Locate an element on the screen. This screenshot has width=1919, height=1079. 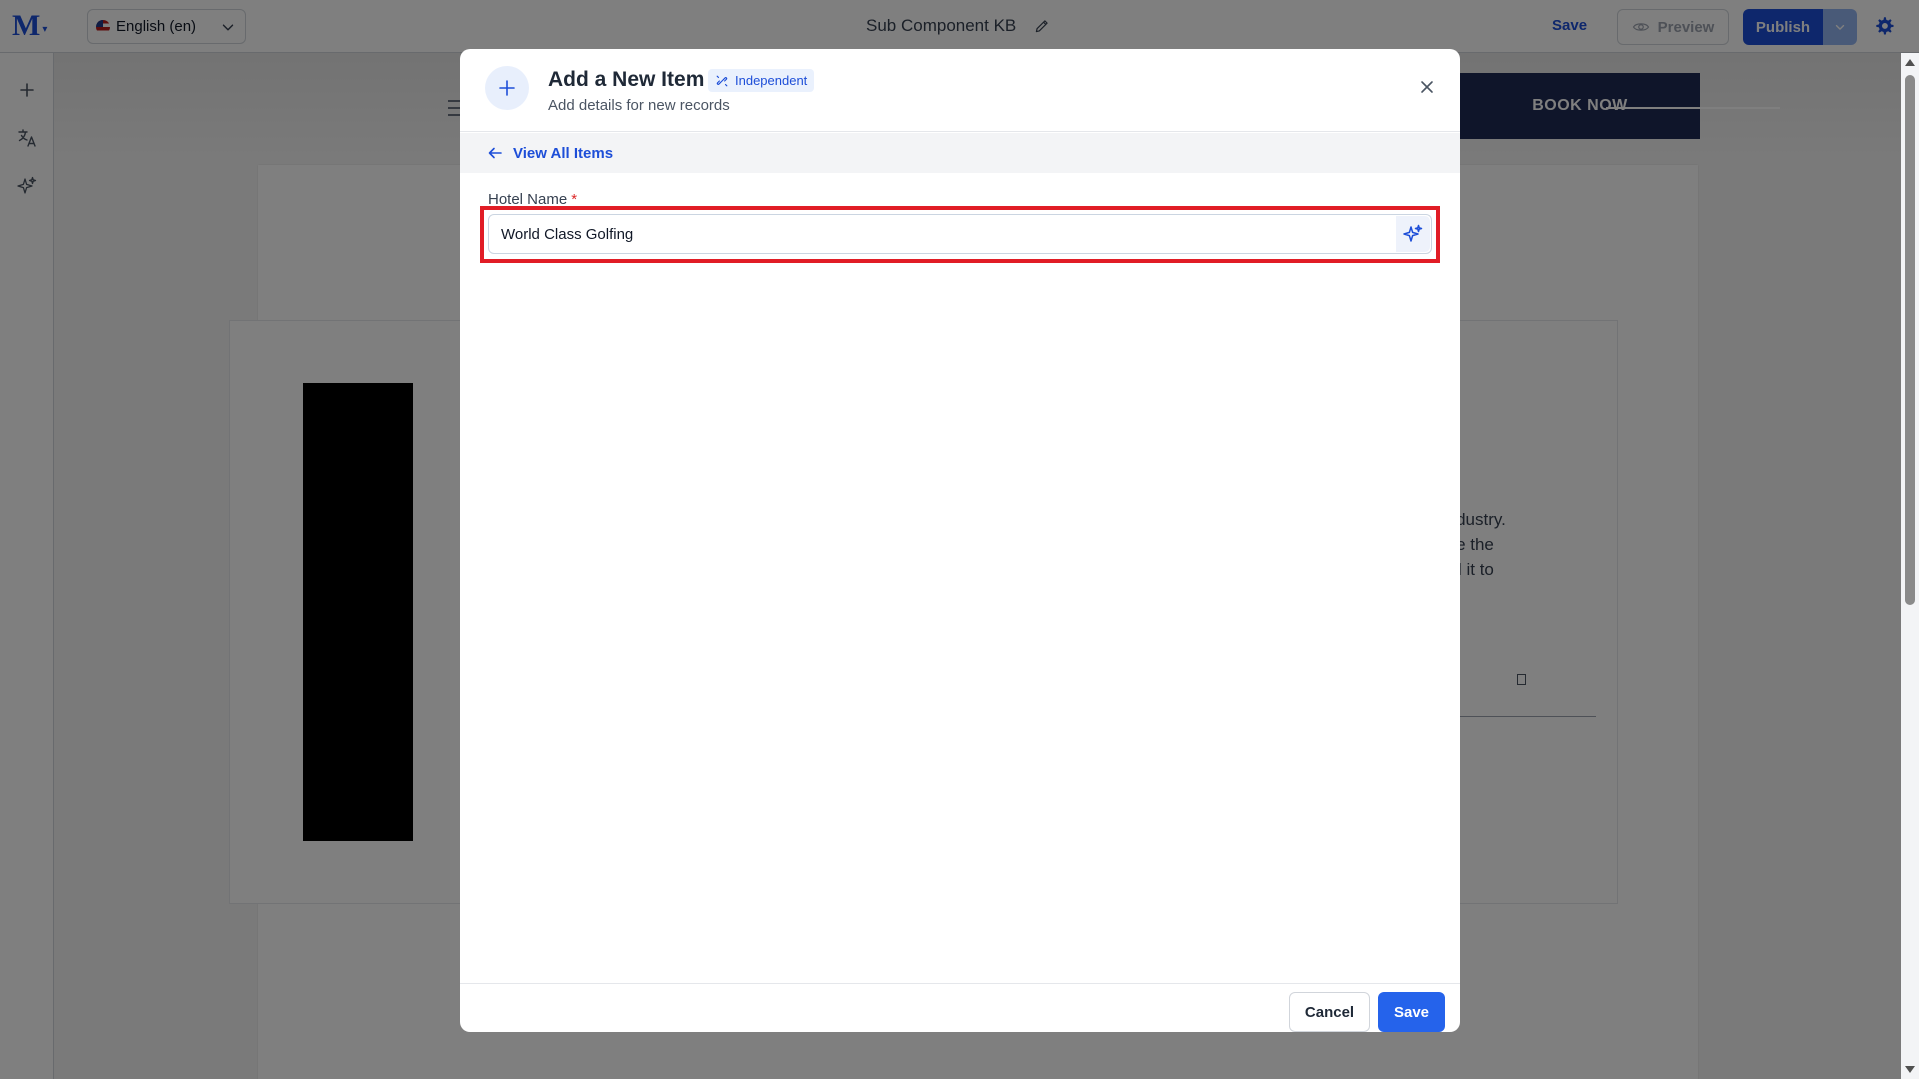
arrow-left-icon is located at coordinates (495, 153).